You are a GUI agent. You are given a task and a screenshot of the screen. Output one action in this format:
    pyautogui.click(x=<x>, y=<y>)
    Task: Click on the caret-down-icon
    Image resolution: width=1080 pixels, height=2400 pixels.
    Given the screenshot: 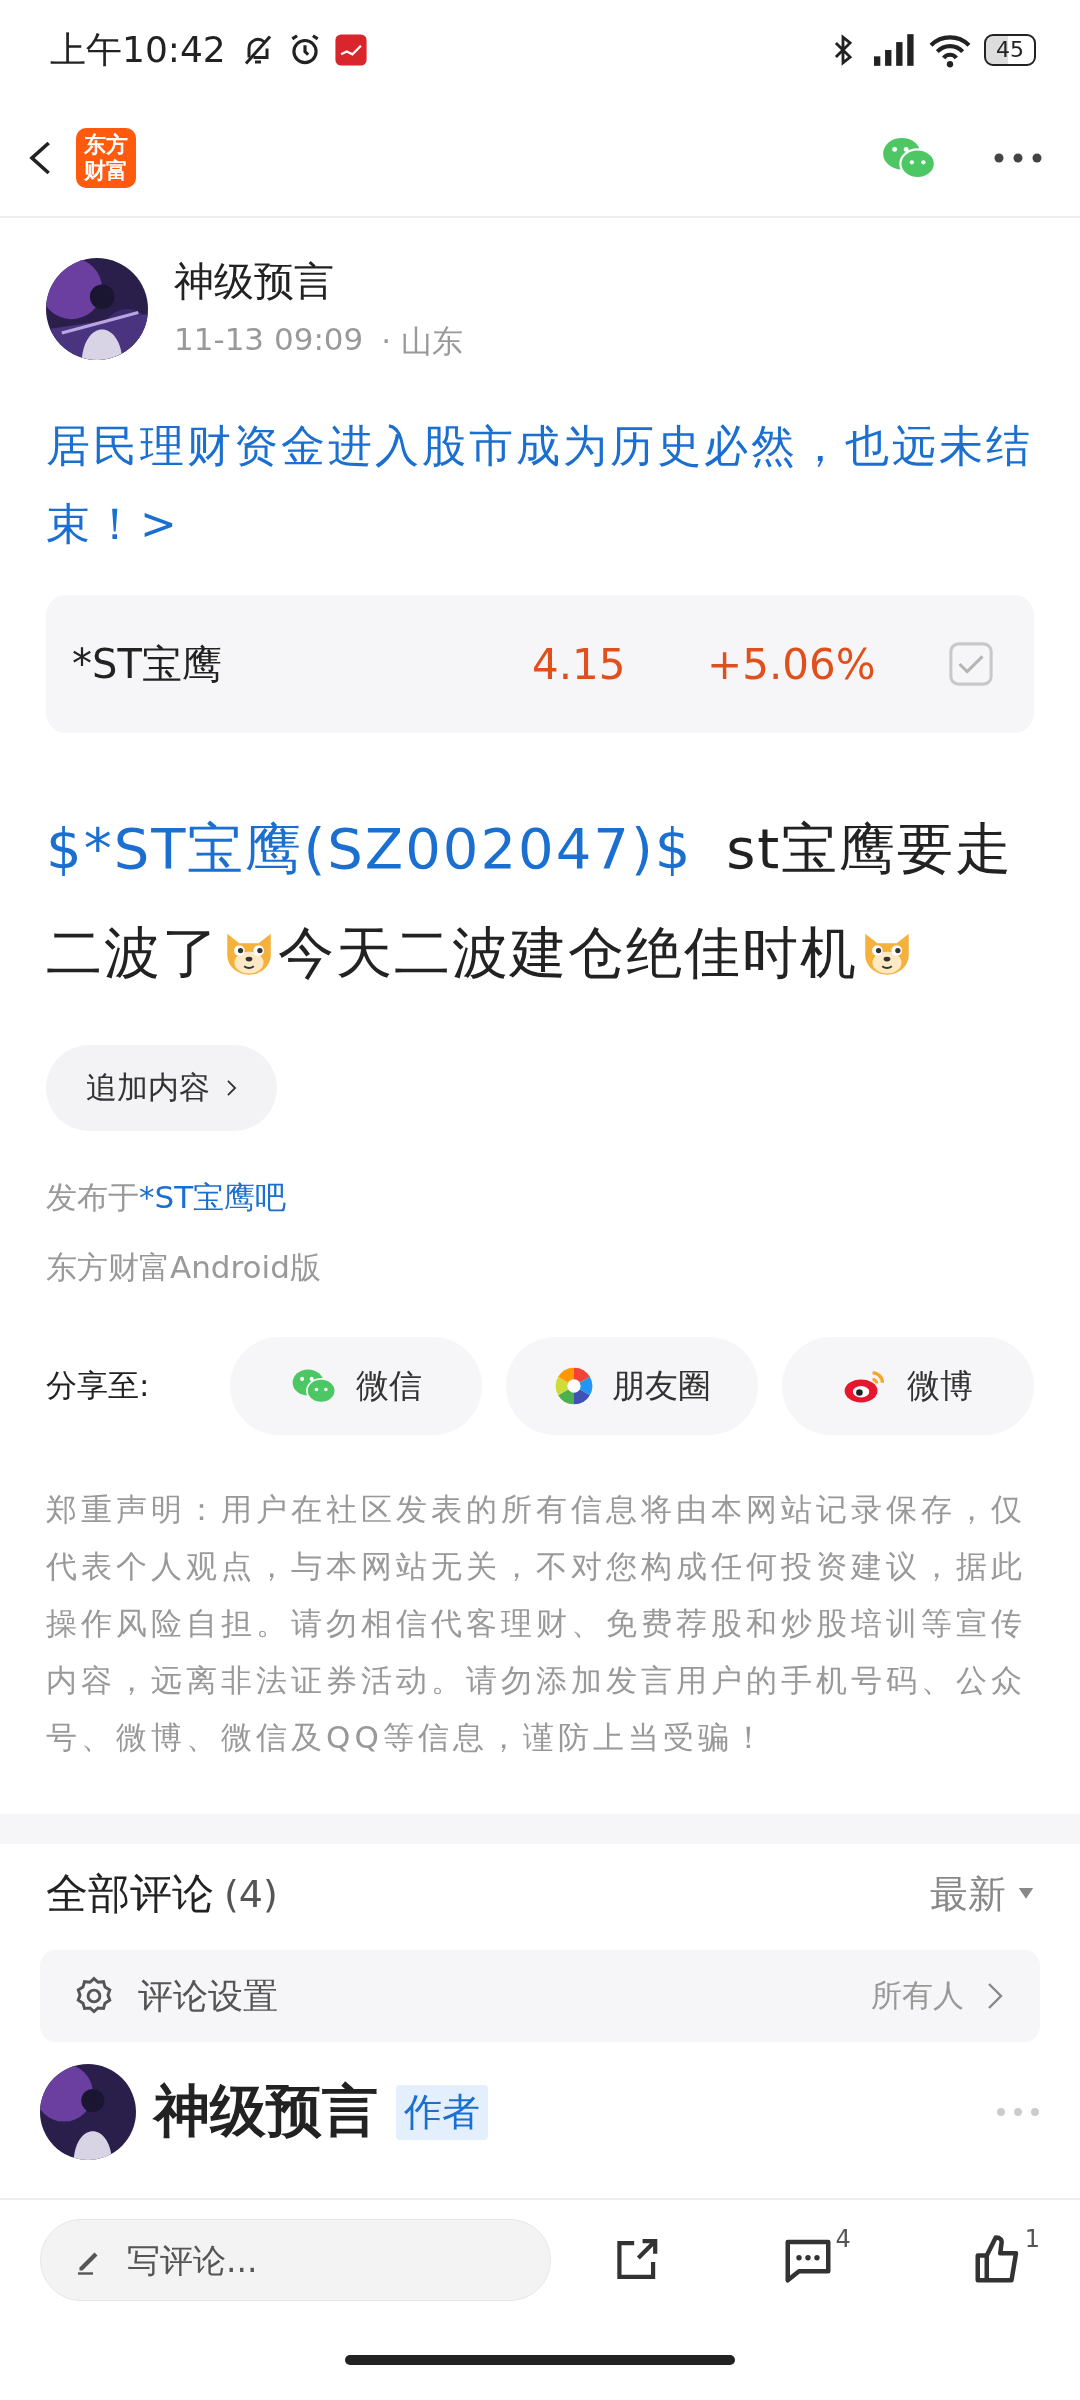 What is the action you would take?
    pyautogui.click(x=1026, y=1894)
    